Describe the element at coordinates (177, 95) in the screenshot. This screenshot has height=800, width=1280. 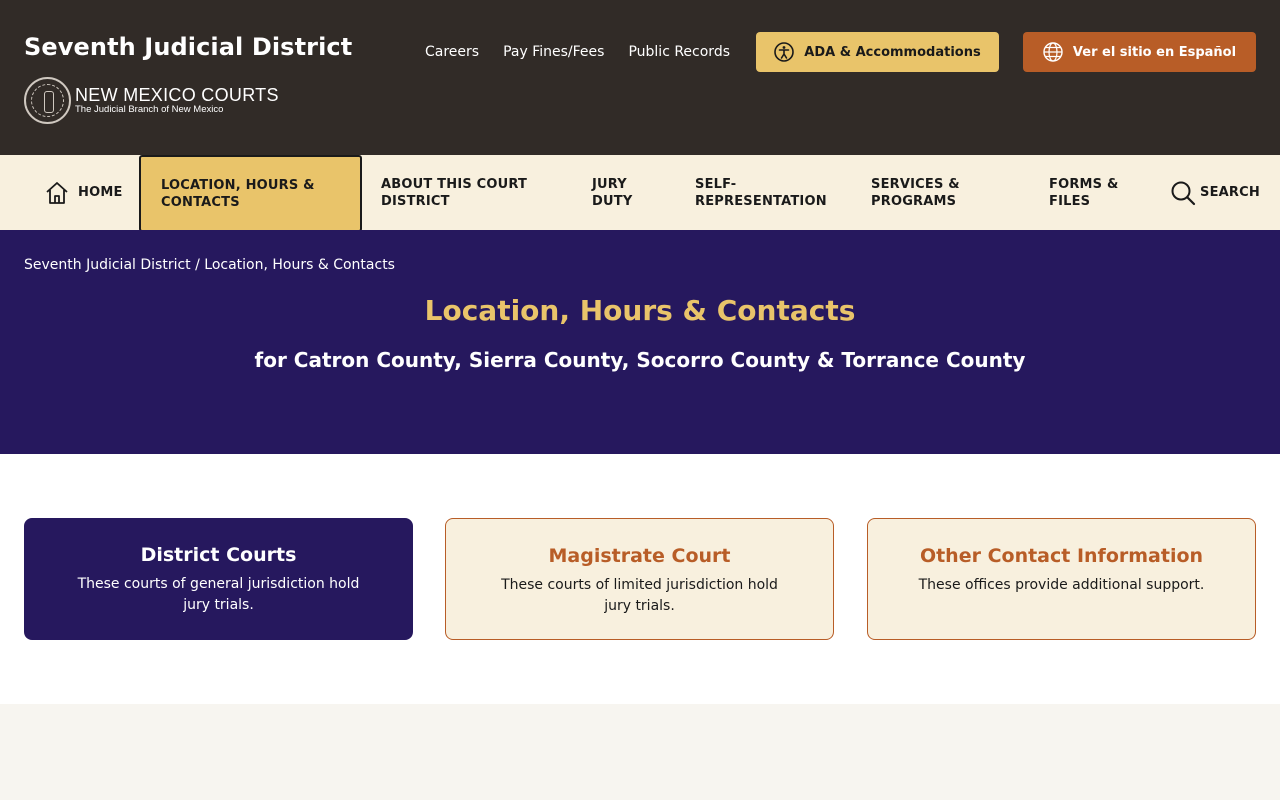
I see `brand-name: NEW MEXICO COURTS` at that location.